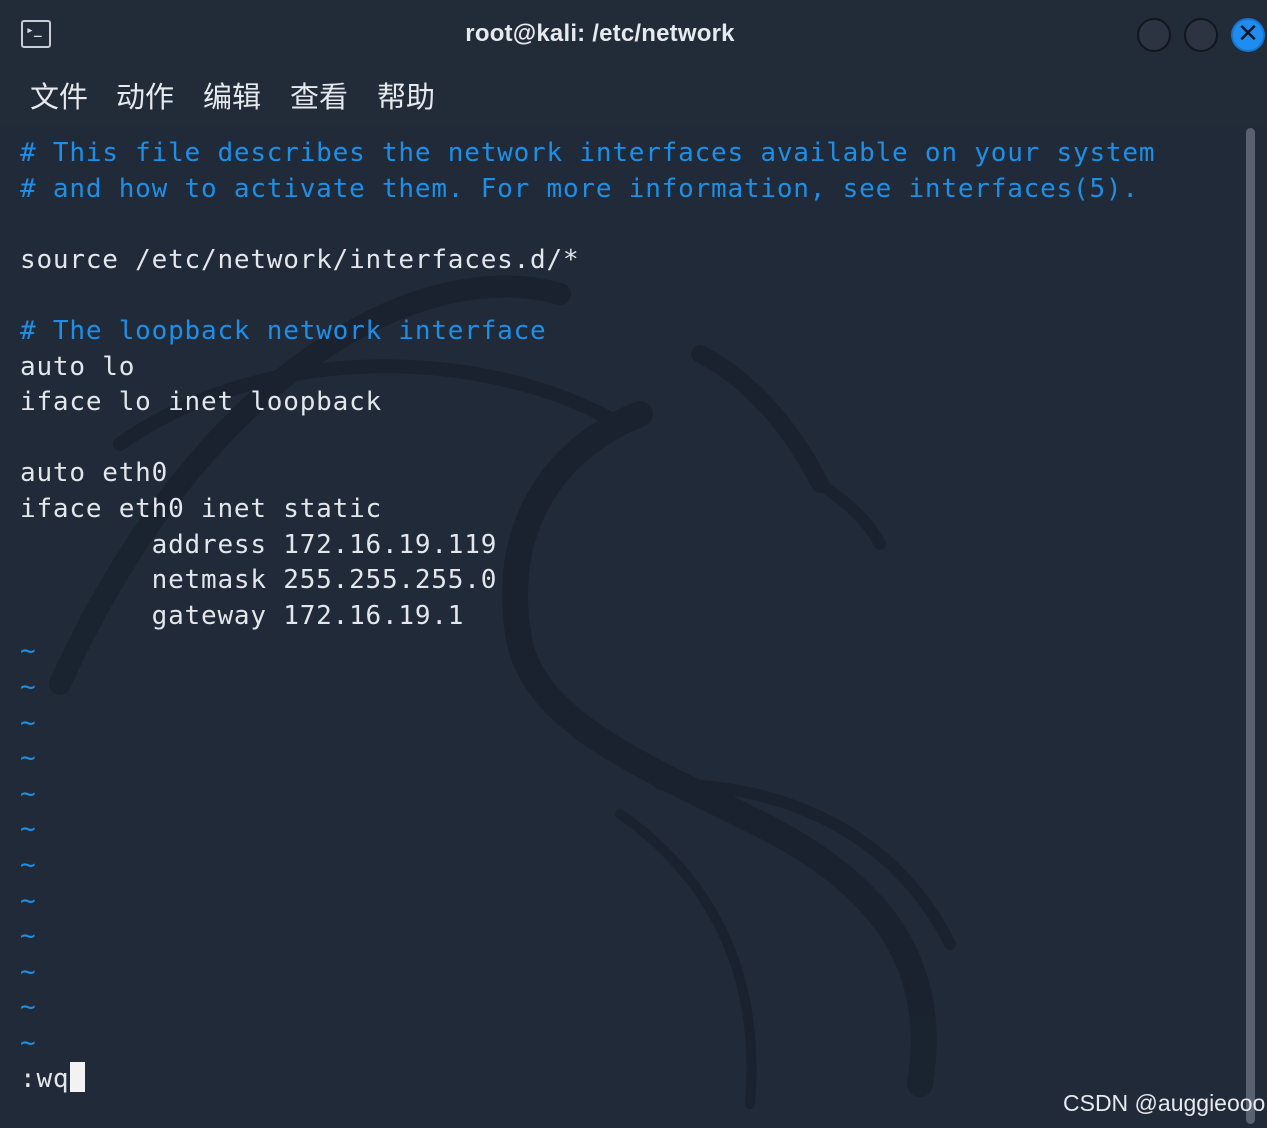  I want to click on menu-edit: 编辑, so click(232, 97).